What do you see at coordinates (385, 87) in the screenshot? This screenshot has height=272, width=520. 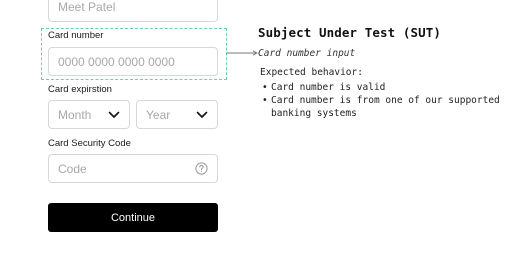 I see `expected-item: Card number is valid` at bounding box center [385, 87].